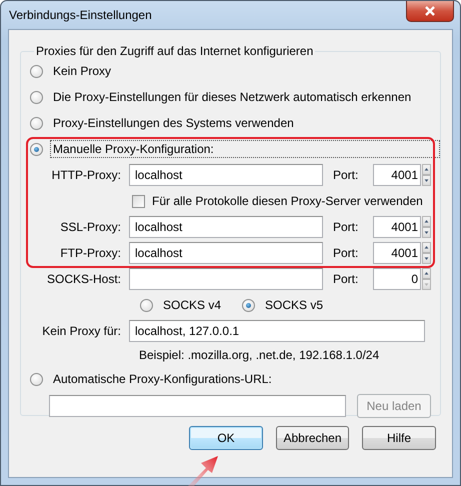 The width and height of the screenshot is (461, 486). Describe the element at coordinates (197, 406) in the screenshot. I see `url-field` at that location.